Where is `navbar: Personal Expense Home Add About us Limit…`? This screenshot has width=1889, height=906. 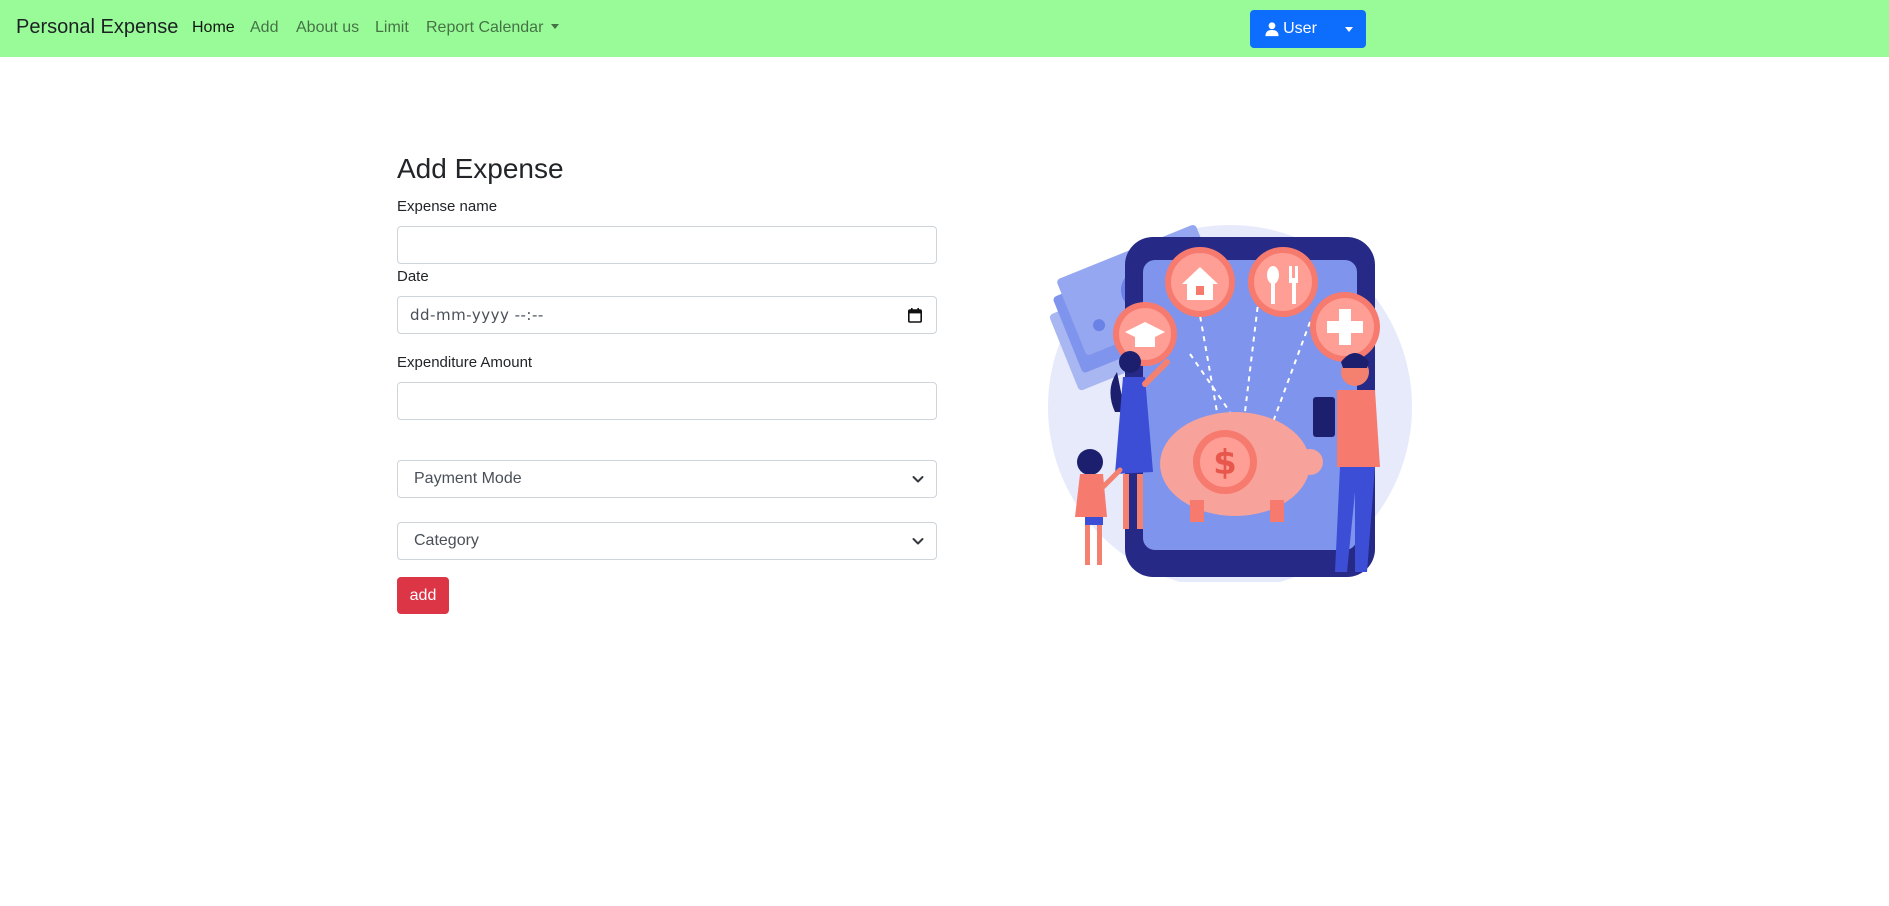 navbar: Personal Expense Home Add About us Limit… is located at coordinates (944, 28).